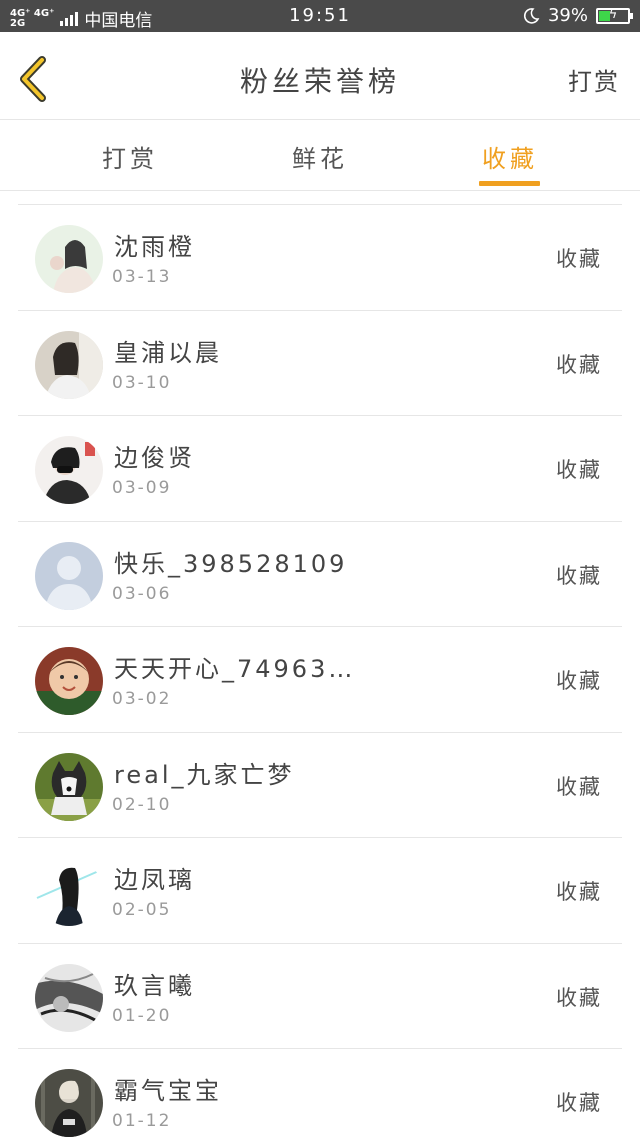 The width and height of the screenshot is (640, 1138). I want to click on app-header: 粉丝荣誉榜 打赏, so click(320, 76).